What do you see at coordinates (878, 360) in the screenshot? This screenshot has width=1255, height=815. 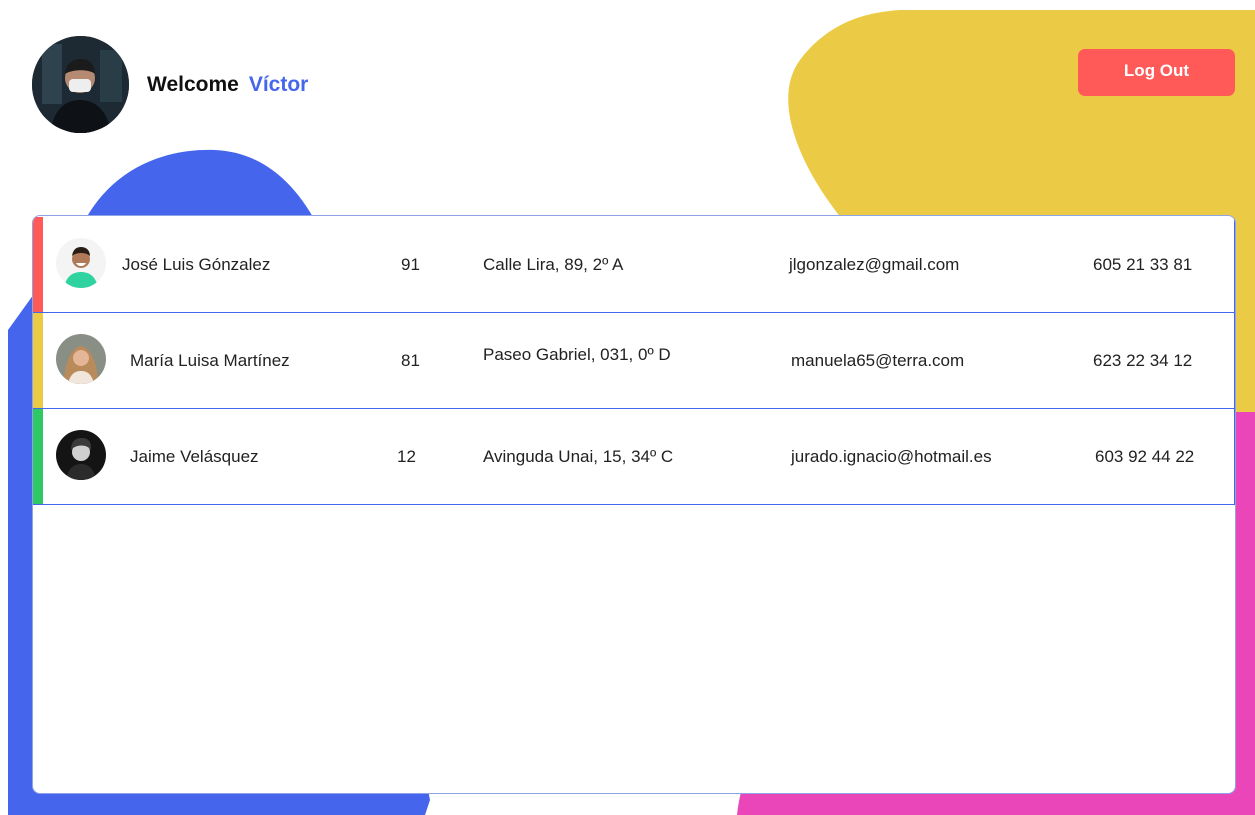 I see `contact-email: manuela65@terra.com` at bounding box center [878, 360].